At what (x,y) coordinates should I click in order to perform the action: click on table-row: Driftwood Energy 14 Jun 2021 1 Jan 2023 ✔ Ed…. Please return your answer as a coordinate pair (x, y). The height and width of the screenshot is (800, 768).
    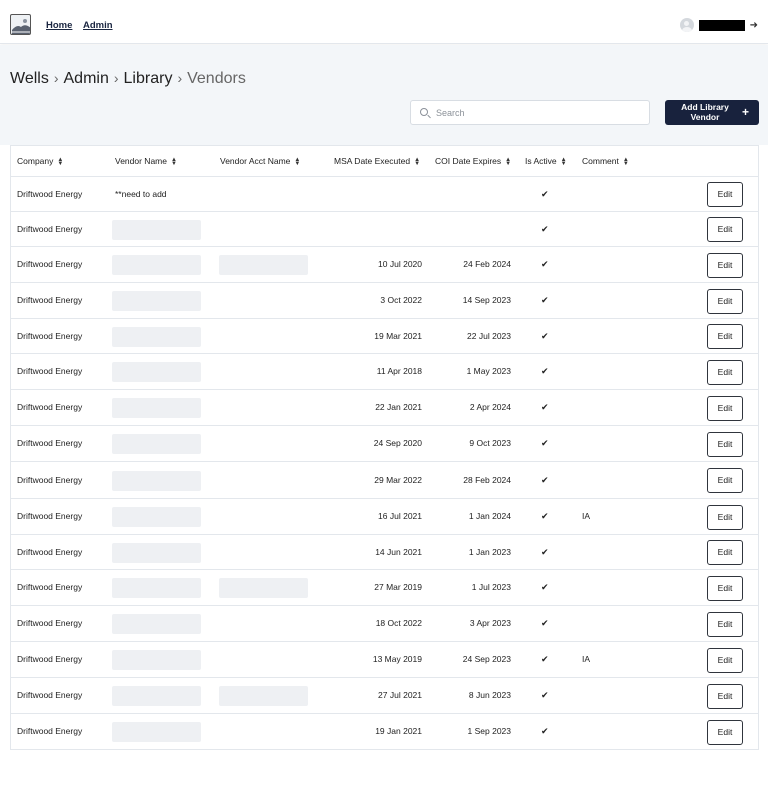
    Looking at the image, I should click on (384, 552).